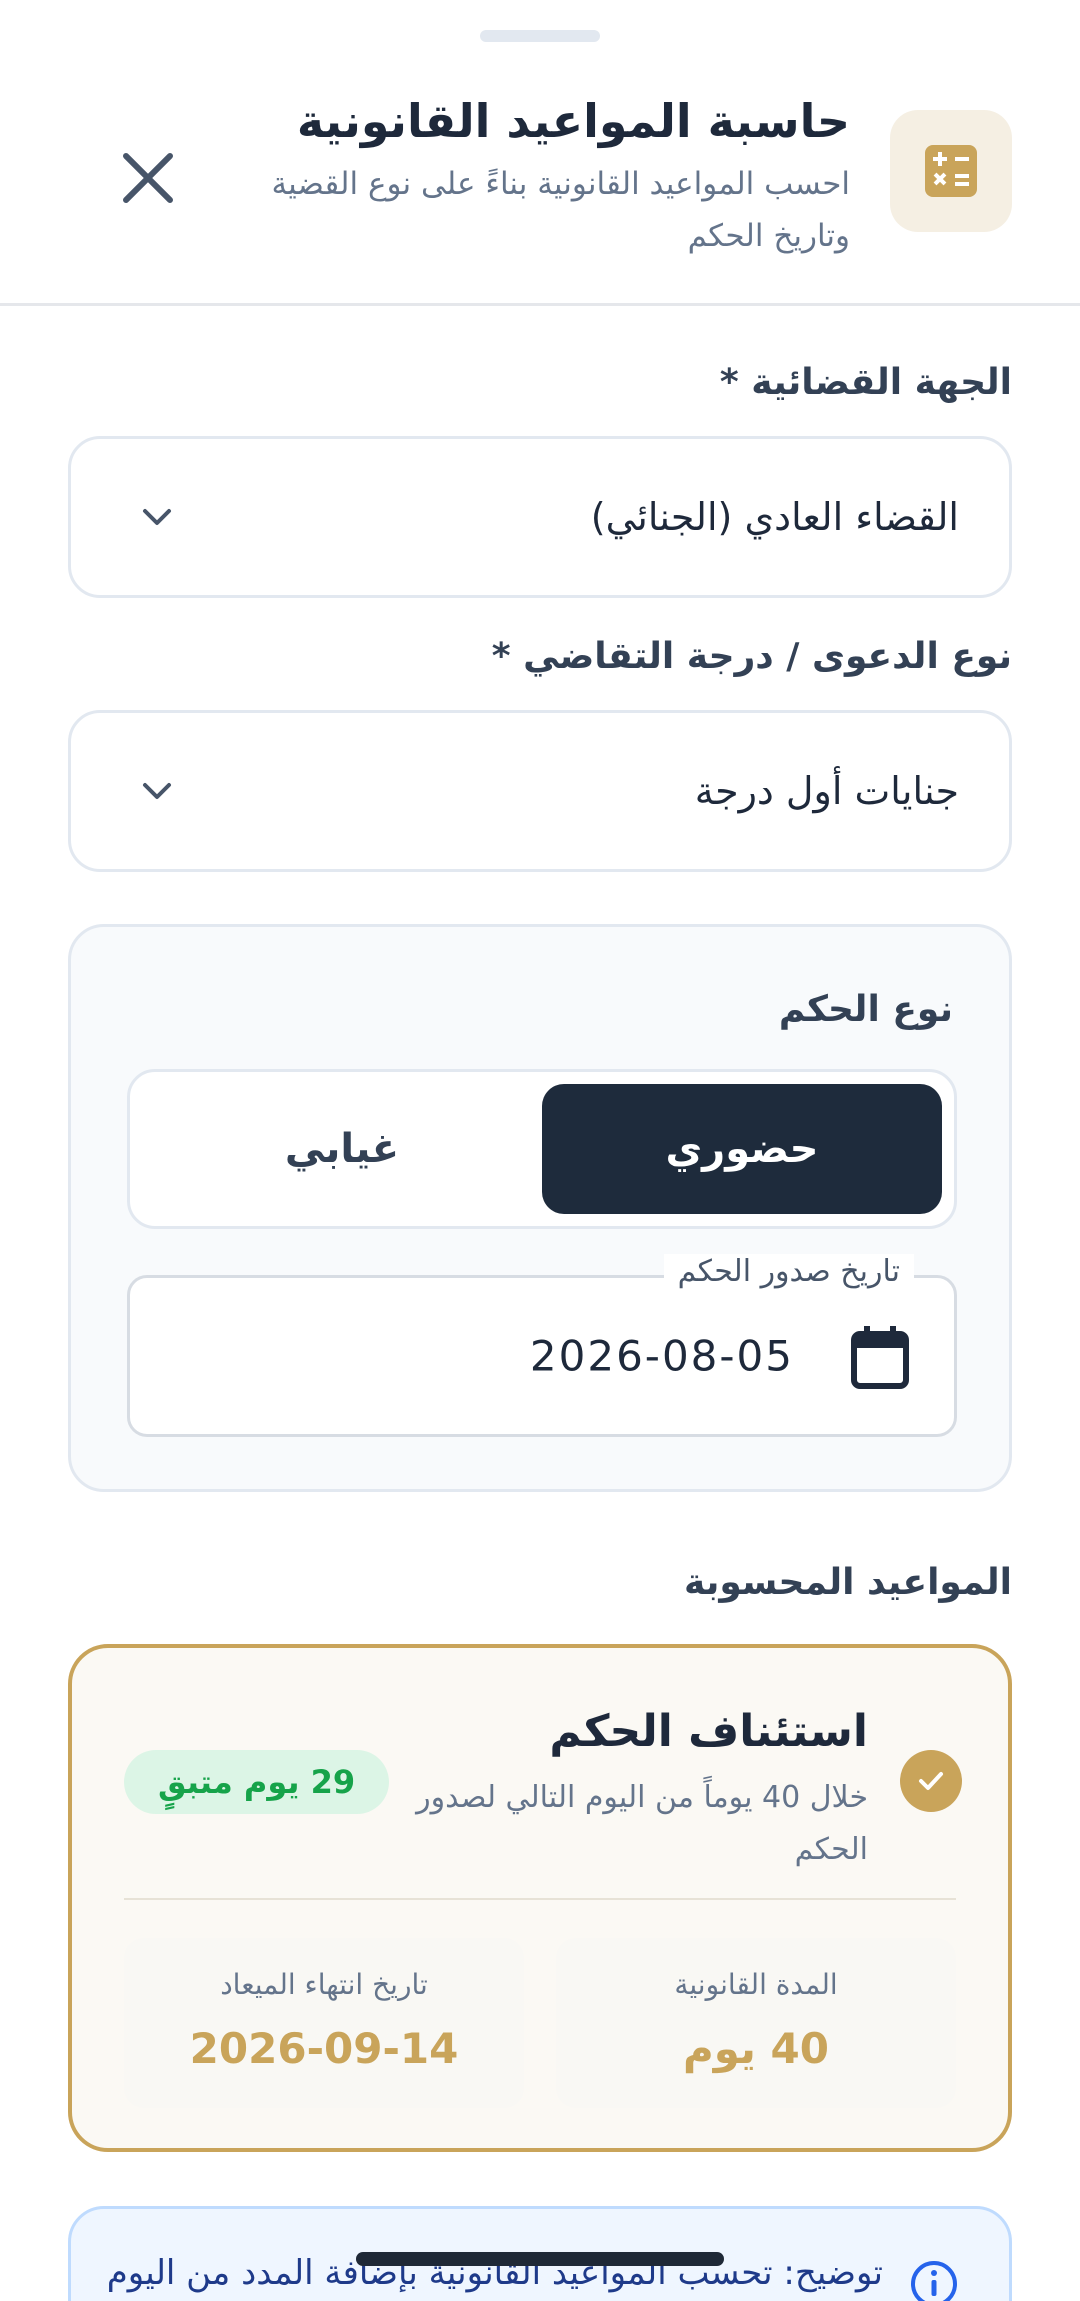 The image size is (1080, 2301). I want to click on page-title: حاسبة المواعيد القانونية, so click(573, 121).